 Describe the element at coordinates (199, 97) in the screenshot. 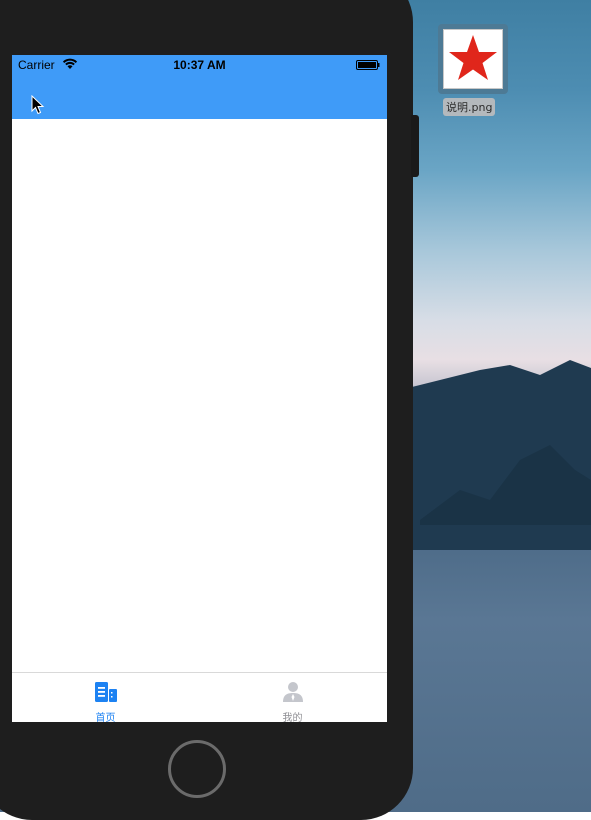

I see `navigation-bar` at that location.